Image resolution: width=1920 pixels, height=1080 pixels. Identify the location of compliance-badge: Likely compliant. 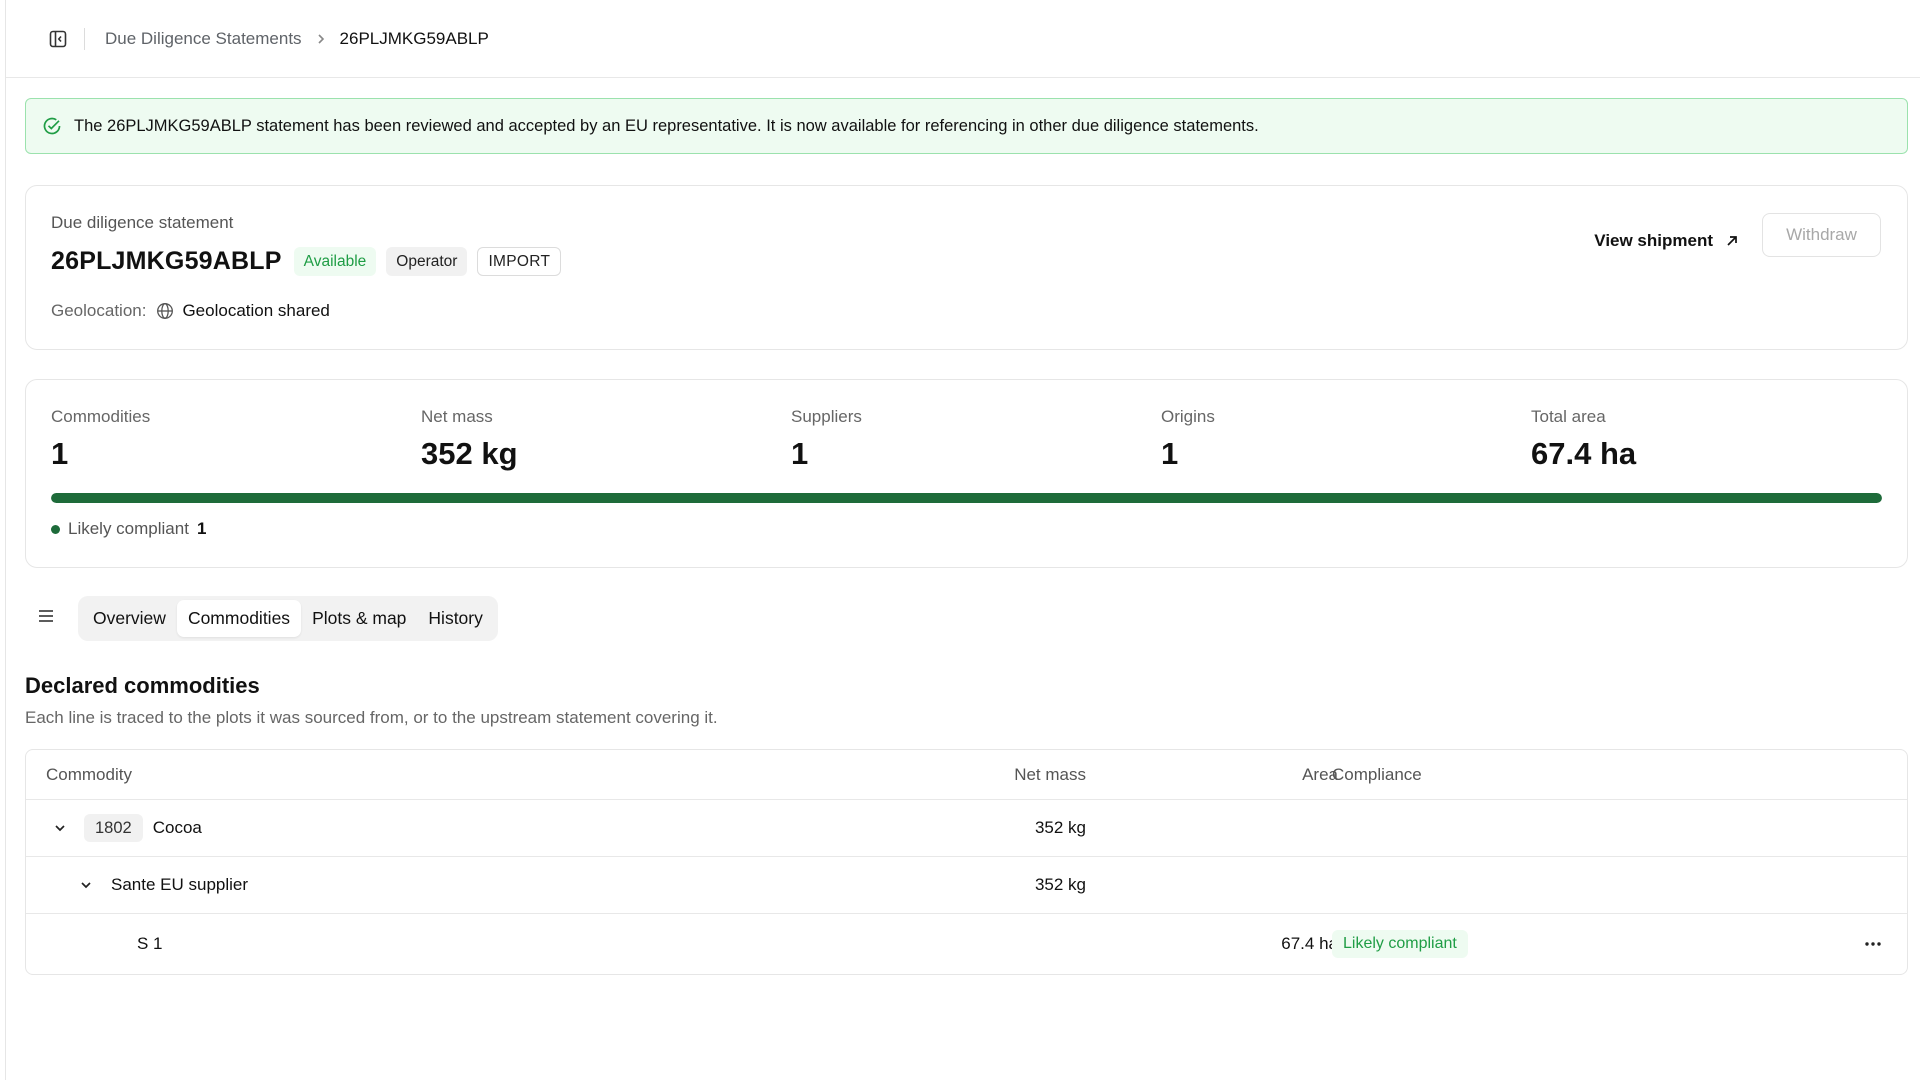
(1400, 943).